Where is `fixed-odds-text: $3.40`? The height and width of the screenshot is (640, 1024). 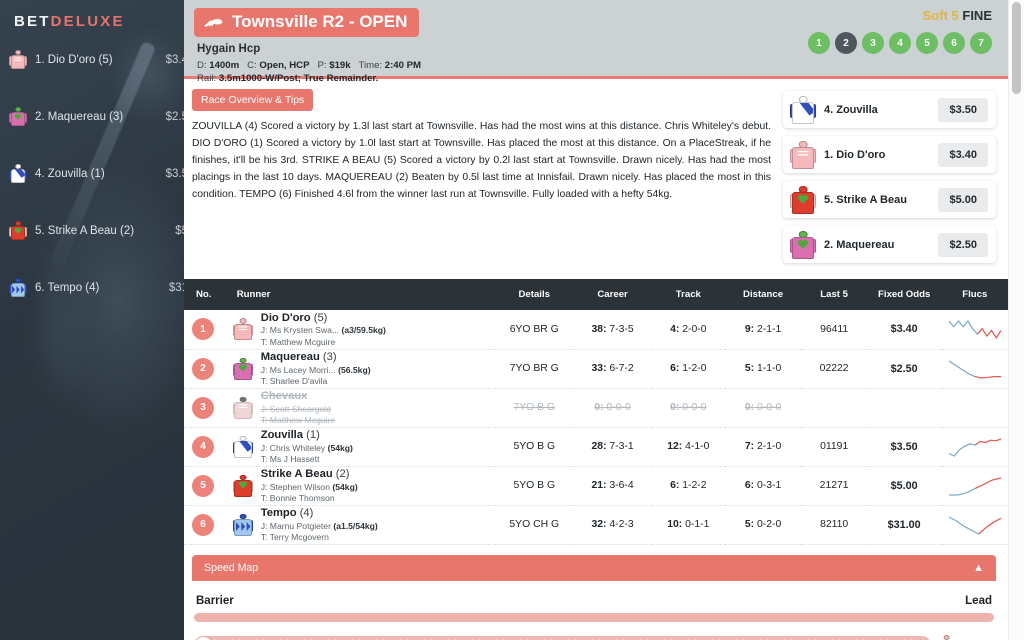
fixed-odds-text: $3.40 is located at coordinates (904, 329).